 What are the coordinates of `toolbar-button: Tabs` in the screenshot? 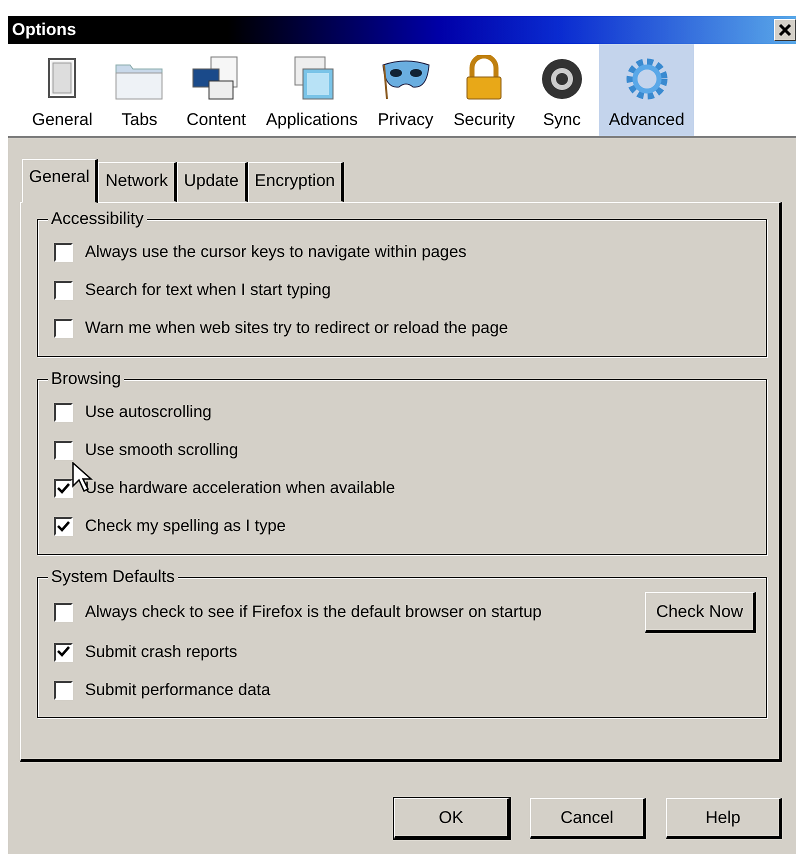 It's located at (139, 90).